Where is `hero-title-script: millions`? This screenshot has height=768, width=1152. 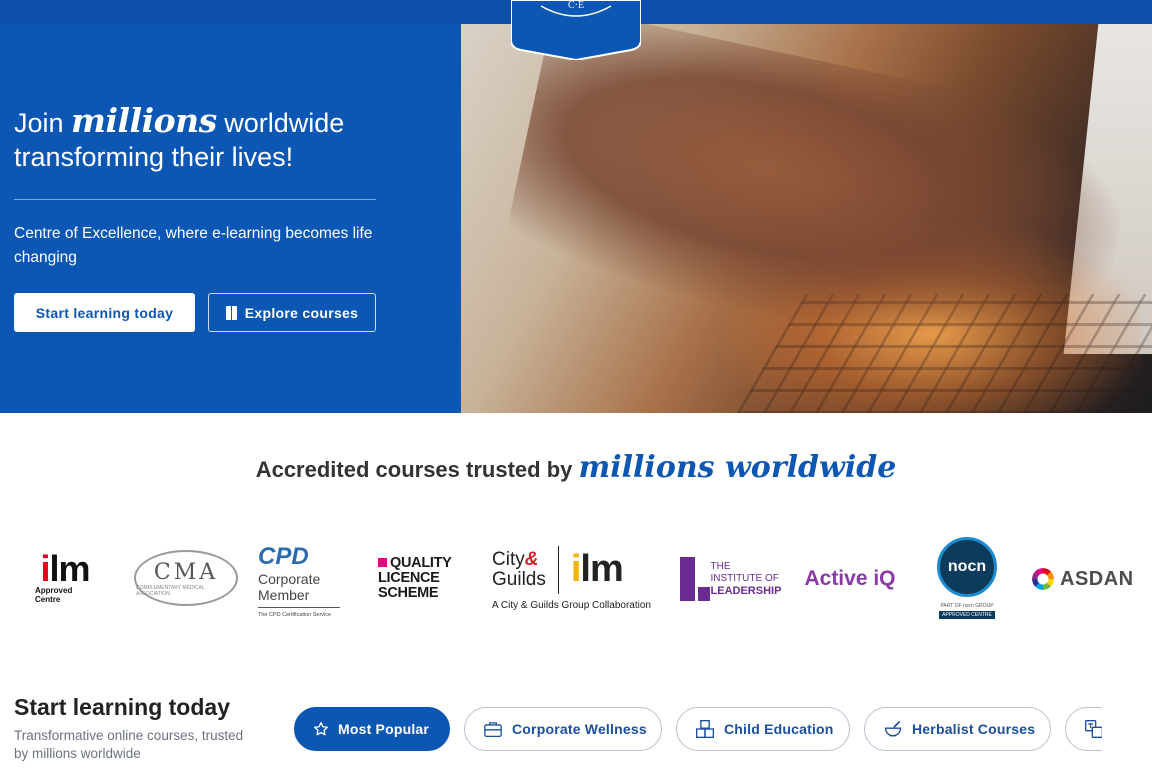
hero-title-script: millions is located at coordinates (144, 120).